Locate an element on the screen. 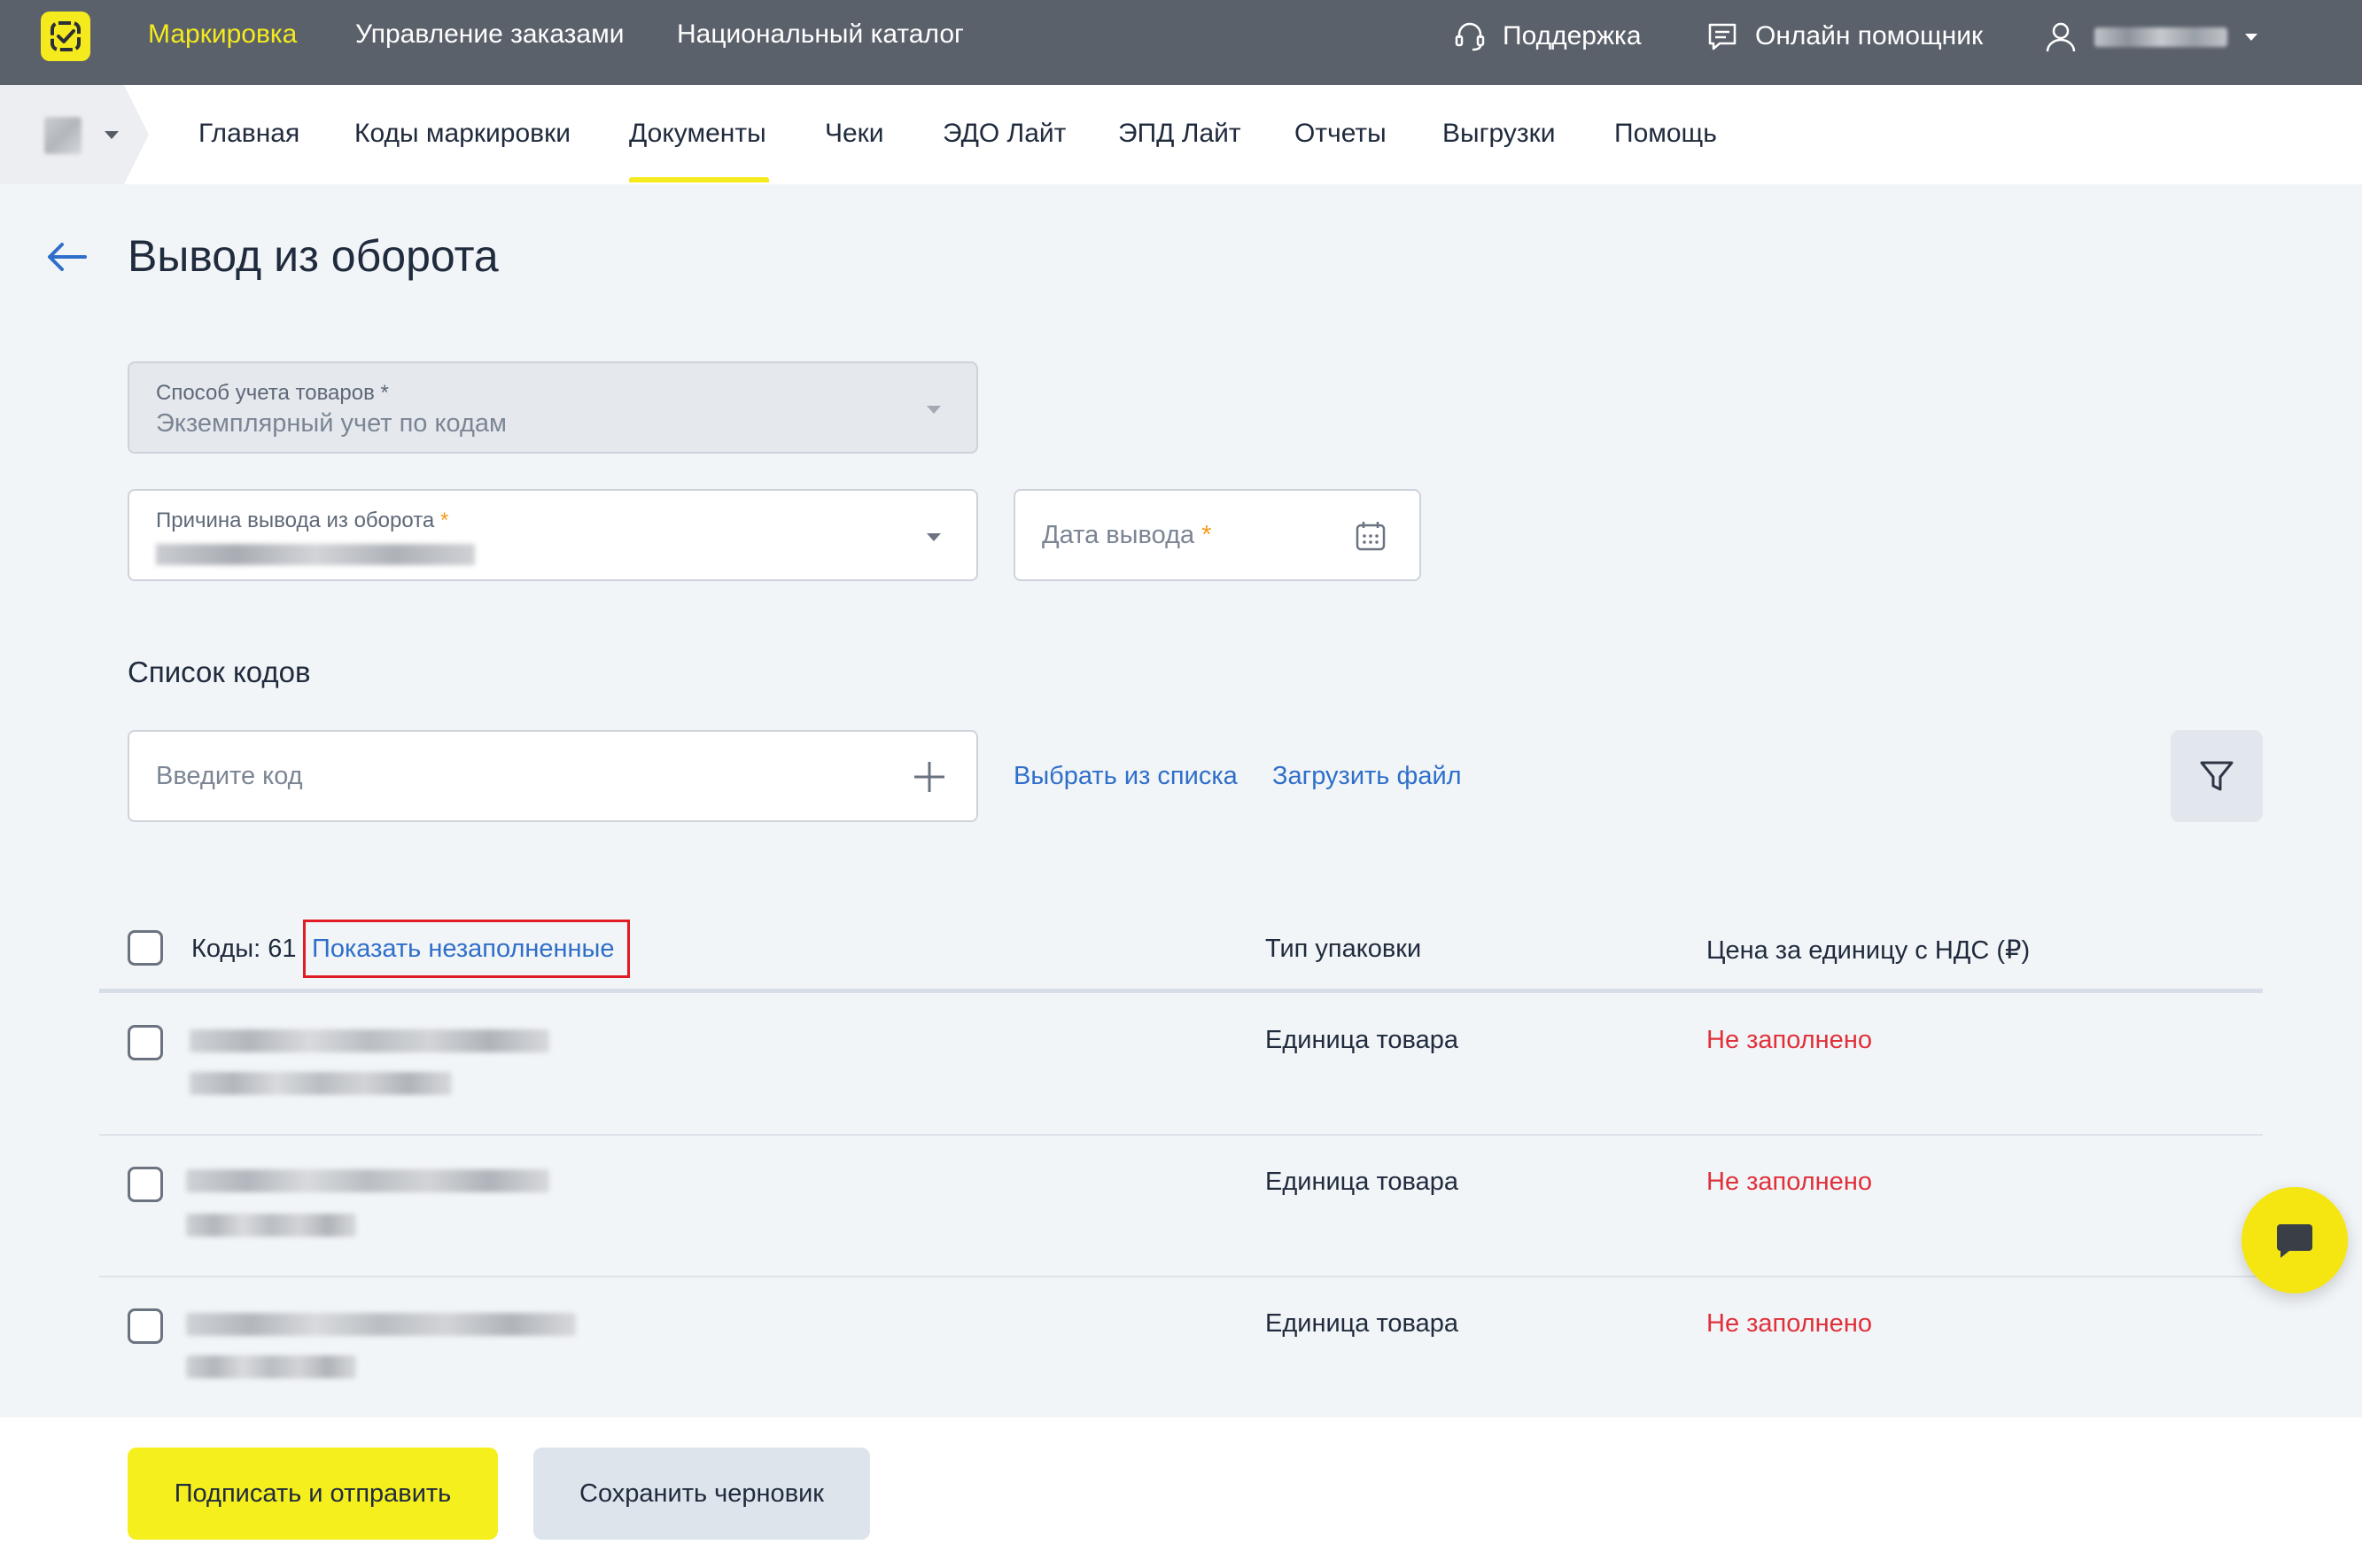  calendar-icon is located at coordinates (1370, 536).